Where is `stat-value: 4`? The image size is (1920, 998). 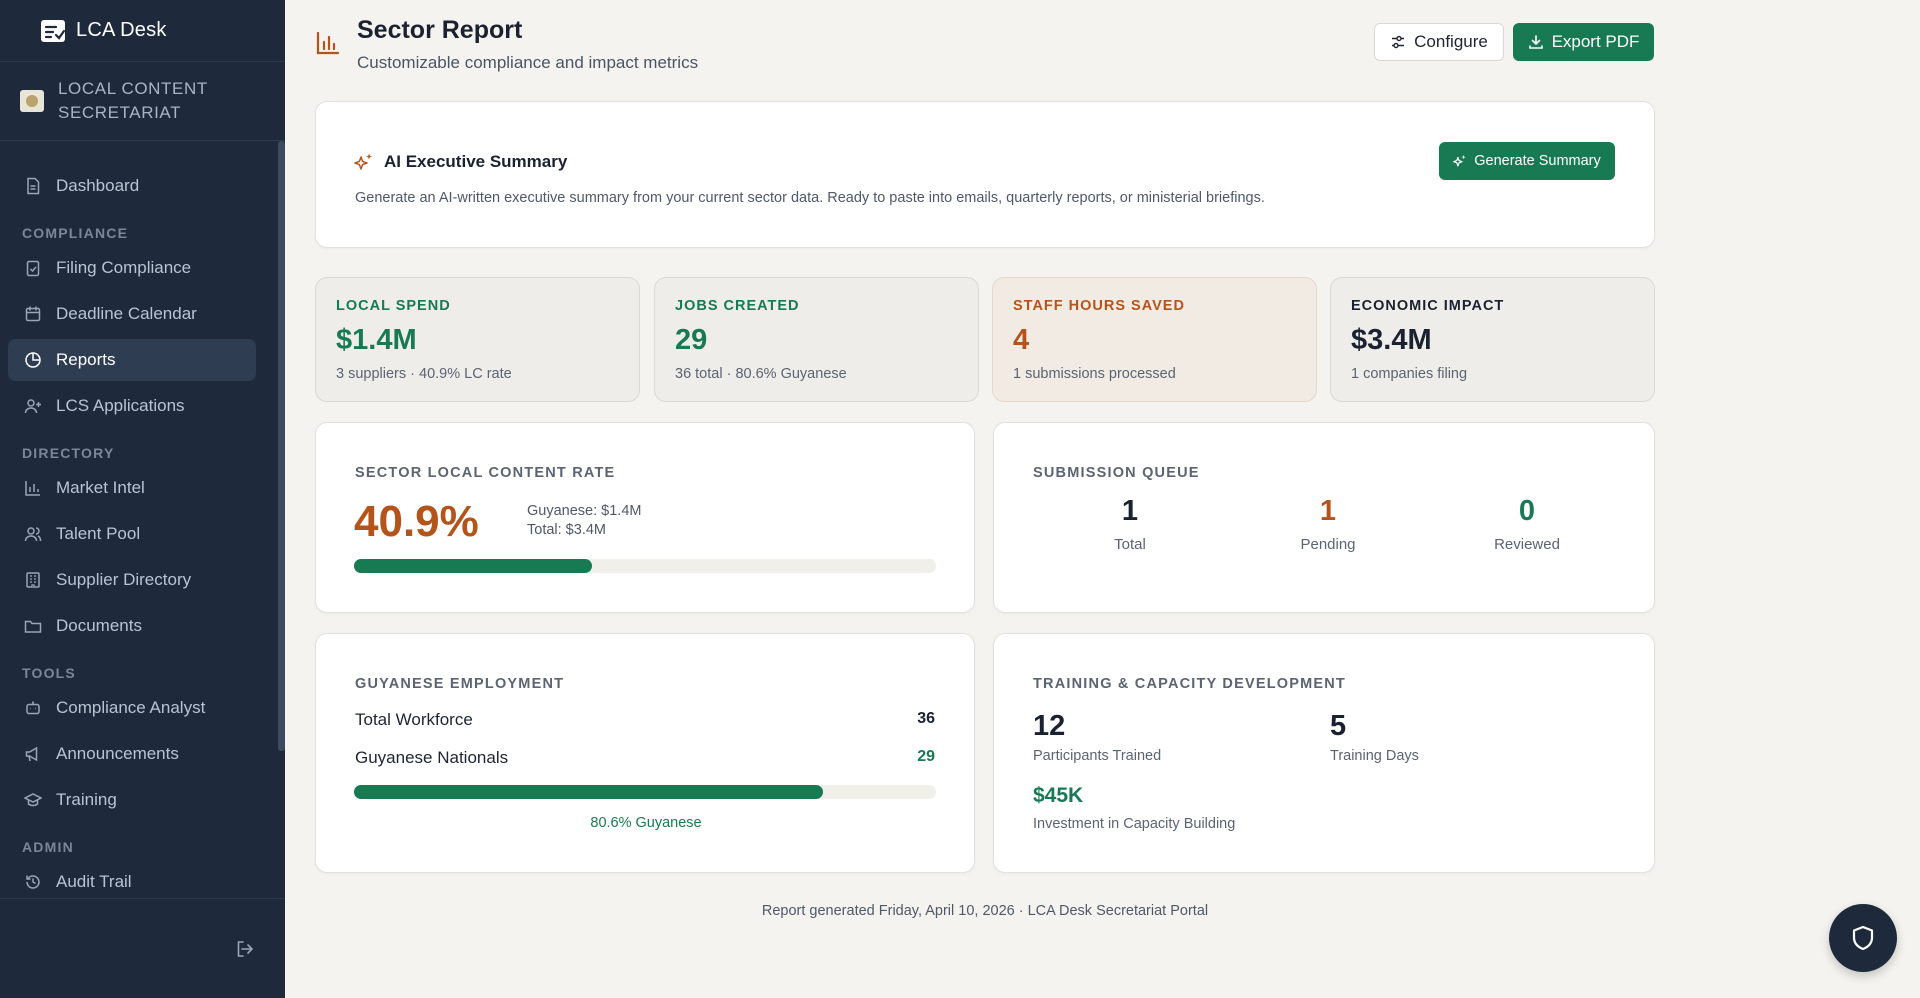 stat-value: 4 is located at coordinates (1021, 340).